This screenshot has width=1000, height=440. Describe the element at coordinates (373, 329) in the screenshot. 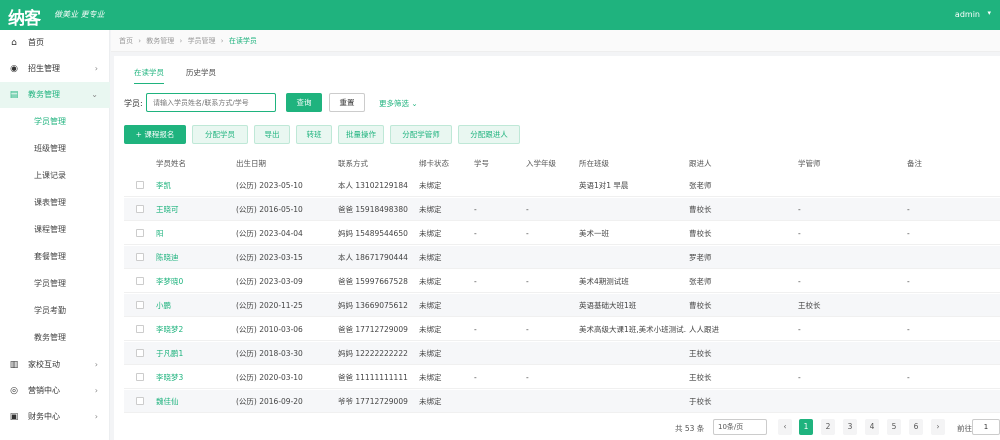

I see `cell-phone: 爸爸 17712729009` at that location.